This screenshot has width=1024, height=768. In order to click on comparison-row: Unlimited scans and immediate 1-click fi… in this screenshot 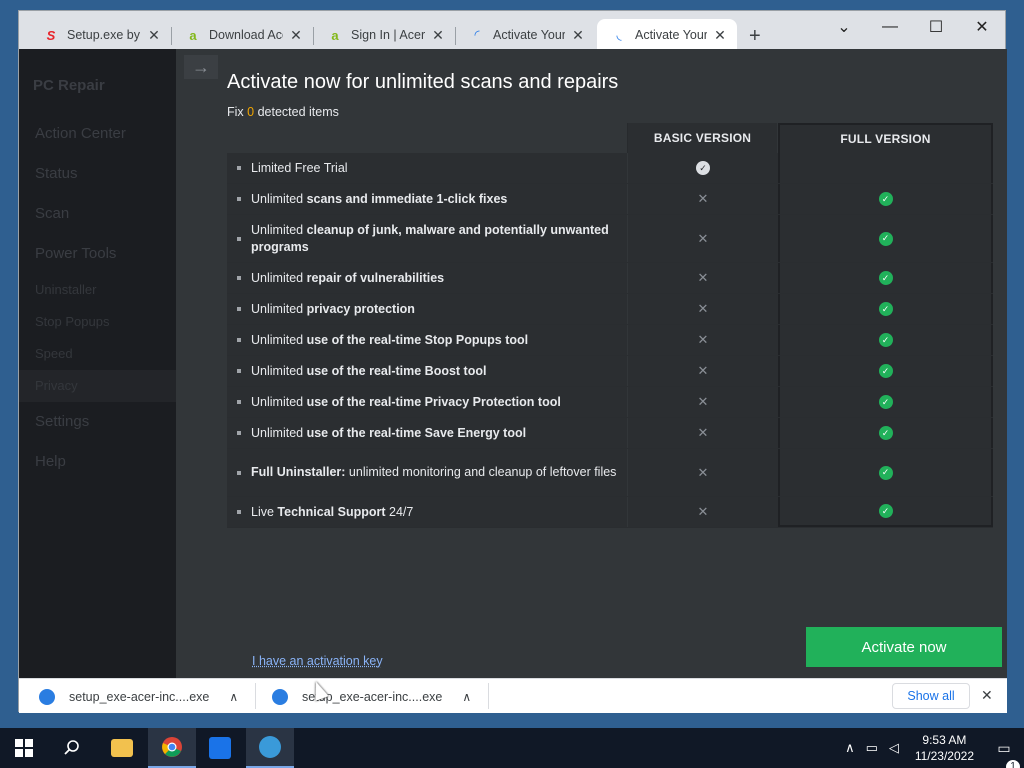, I will do `click(610, 199)`.